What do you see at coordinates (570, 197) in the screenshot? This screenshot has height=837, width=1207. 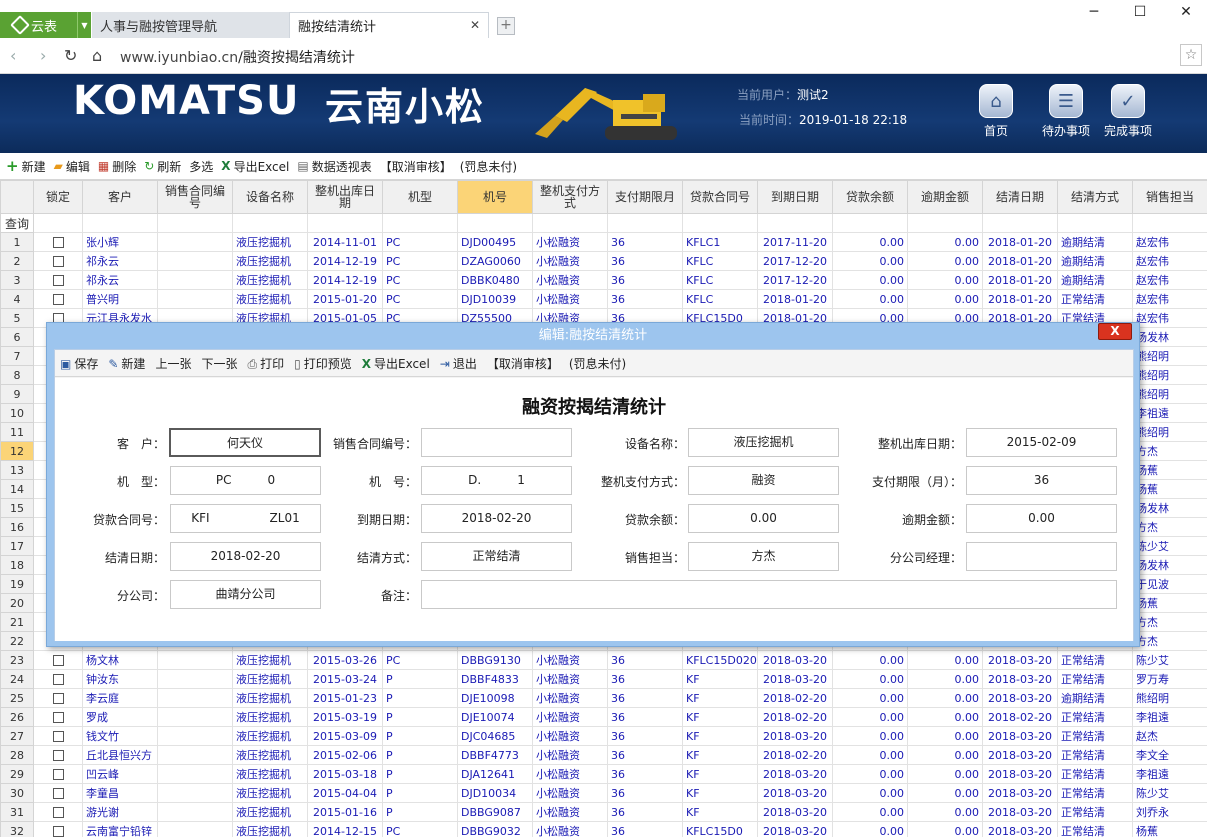 I see `column-header: 整机支付方式` at bounding box center [570, 197].